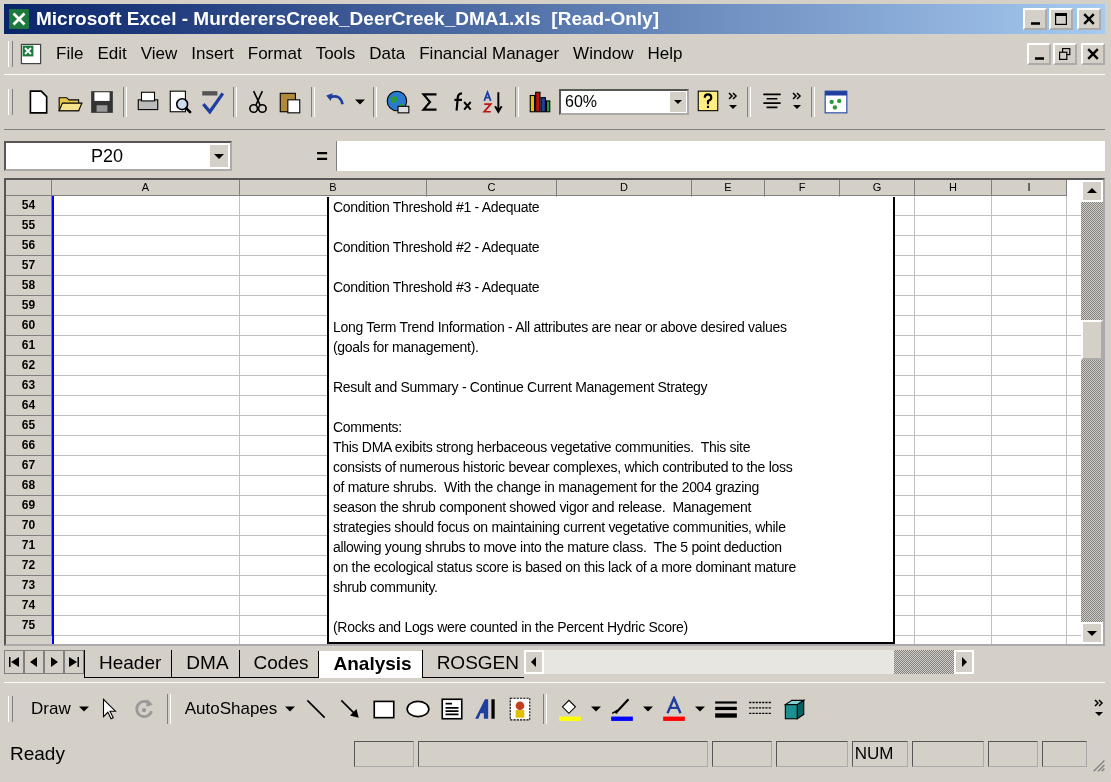 This screenshot has height=782, width=1111. Describe the element at coordinates (624, 102) in the screenshot. I see `zoom-dropdown: 60%` at that location.